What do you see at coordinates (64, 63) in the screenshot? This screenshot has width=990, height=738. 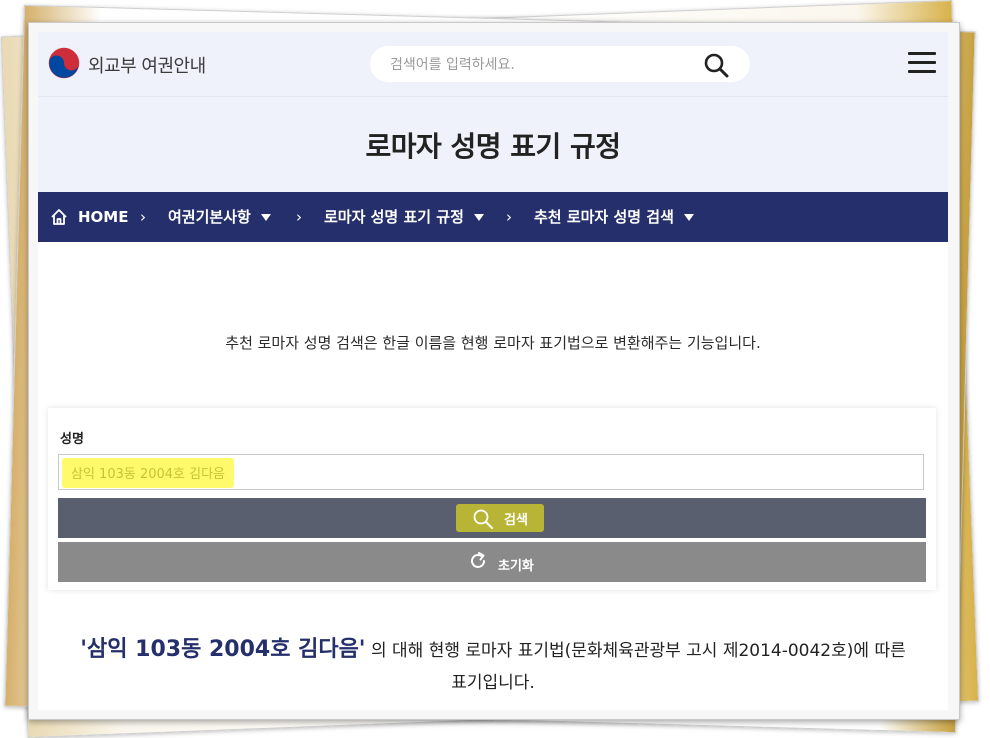 I see `government-emblem-icon` at bounding box center [64, 63].